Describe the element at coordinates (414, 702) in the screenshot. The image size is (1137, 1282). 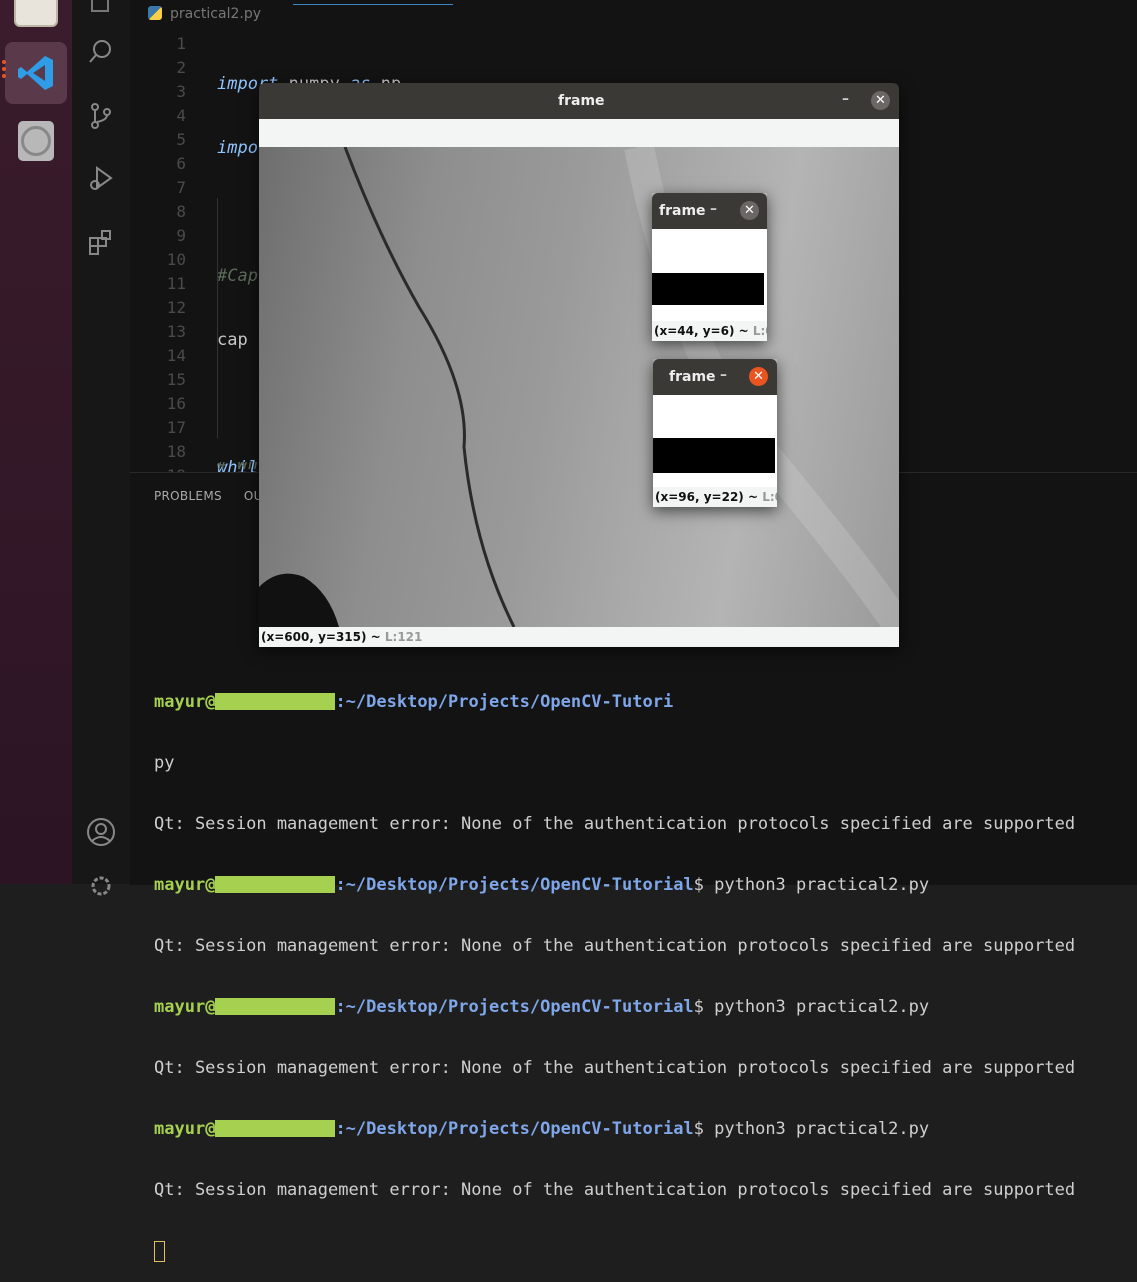
I see `terminal-line: mayur@:~/Desktop/Projects/OpenCV-Tutori` at that location.